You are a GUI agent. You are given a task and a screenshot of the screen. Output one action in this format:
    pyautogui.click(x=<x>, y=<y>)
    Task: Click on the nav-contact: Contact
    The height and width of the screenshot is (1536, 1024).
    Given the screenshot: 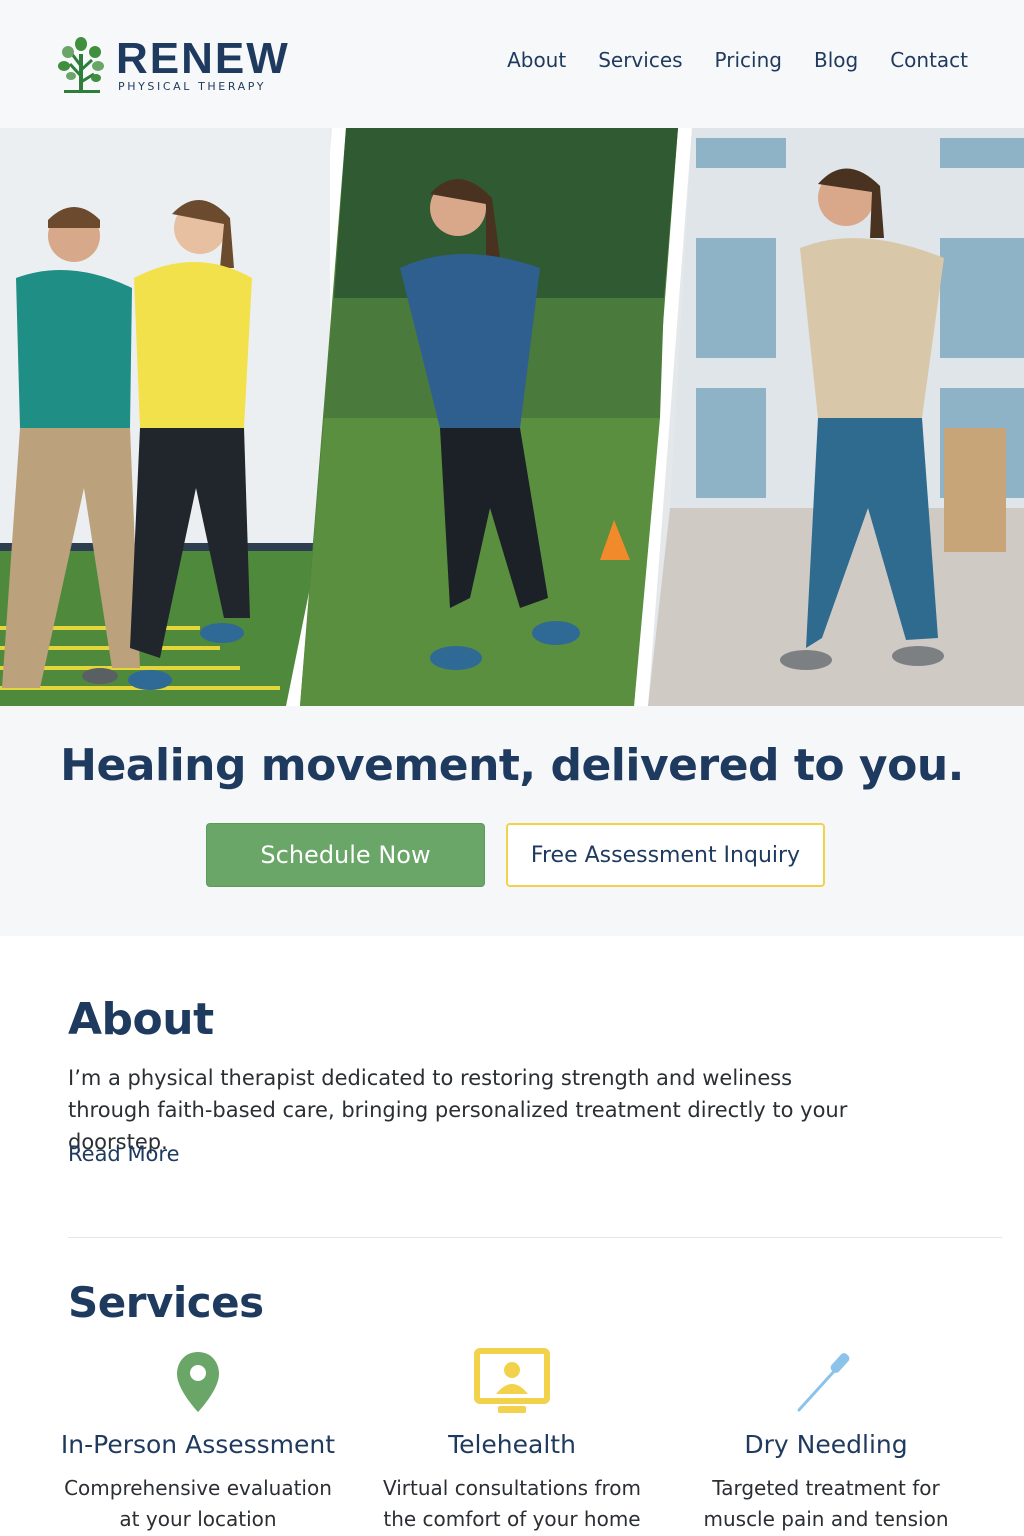 What is the action you would take?
    pyautogui.click(x=929, y=60)
    